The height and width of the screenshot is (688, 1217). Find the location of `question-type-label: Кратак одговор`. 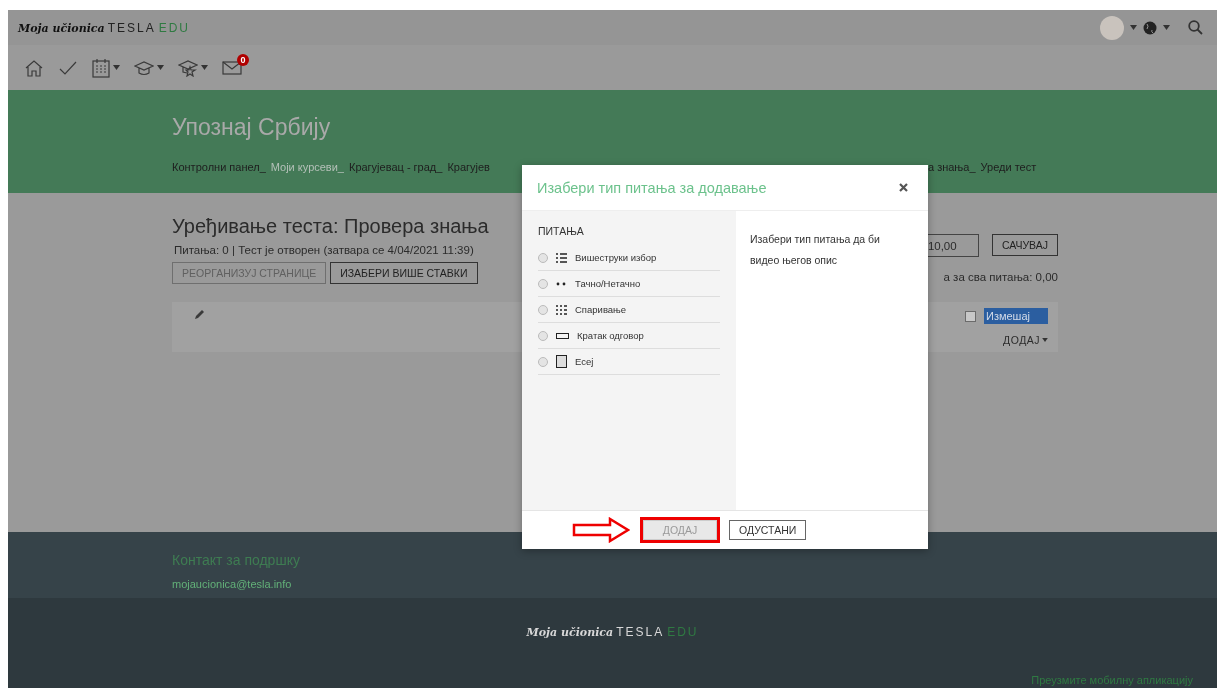

question-type-label: Кратак одговор is located at coordinates (610, 335).